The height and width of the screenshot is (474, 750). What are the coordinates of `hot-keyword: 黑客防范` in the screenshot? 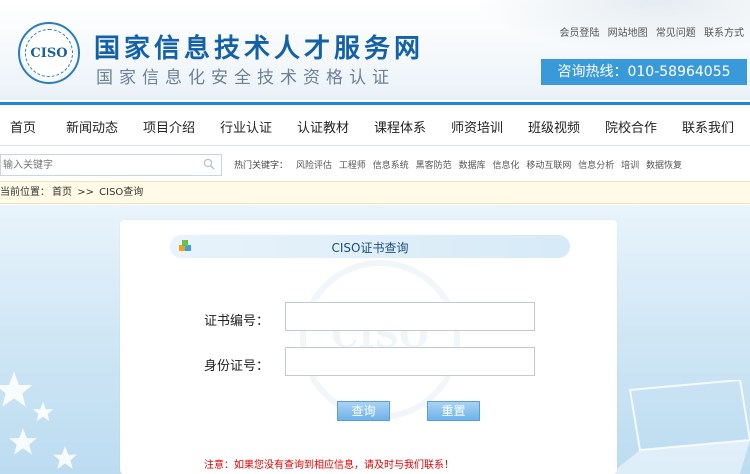 It's located at (434, 166).